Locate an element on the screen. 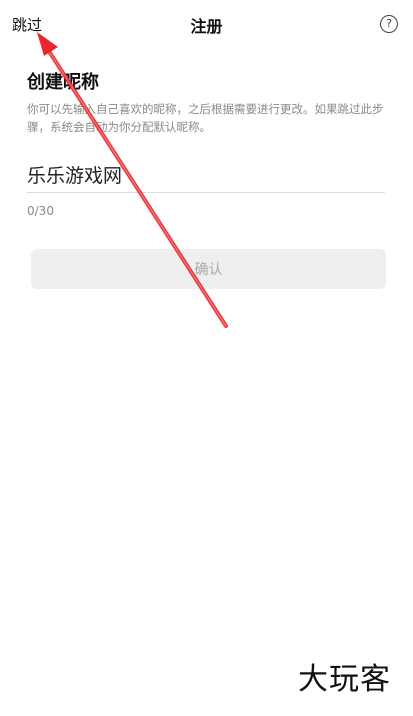 Image resolution: width=413 pixels, height=716 pixels. page-title: 注册 is located at coordinates (206, 26).